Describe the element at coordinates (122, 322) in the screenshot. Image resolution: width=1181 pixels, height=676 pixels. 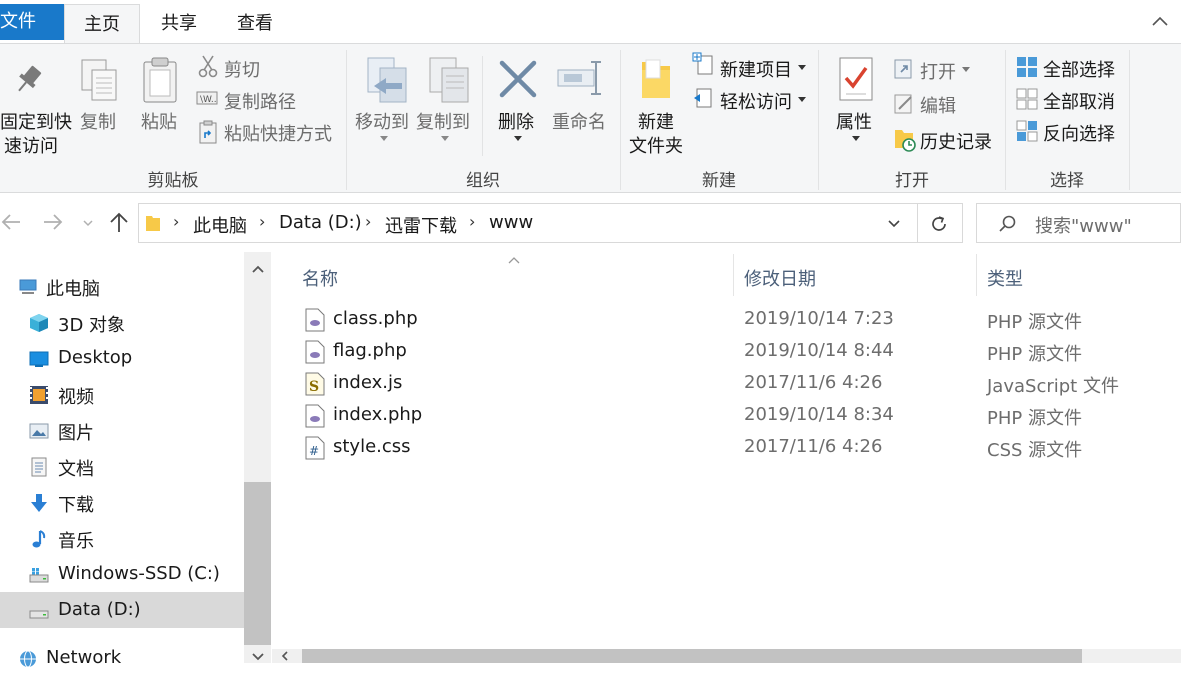
I see `nav-item-3d-objects: 3D 对象` at that location.